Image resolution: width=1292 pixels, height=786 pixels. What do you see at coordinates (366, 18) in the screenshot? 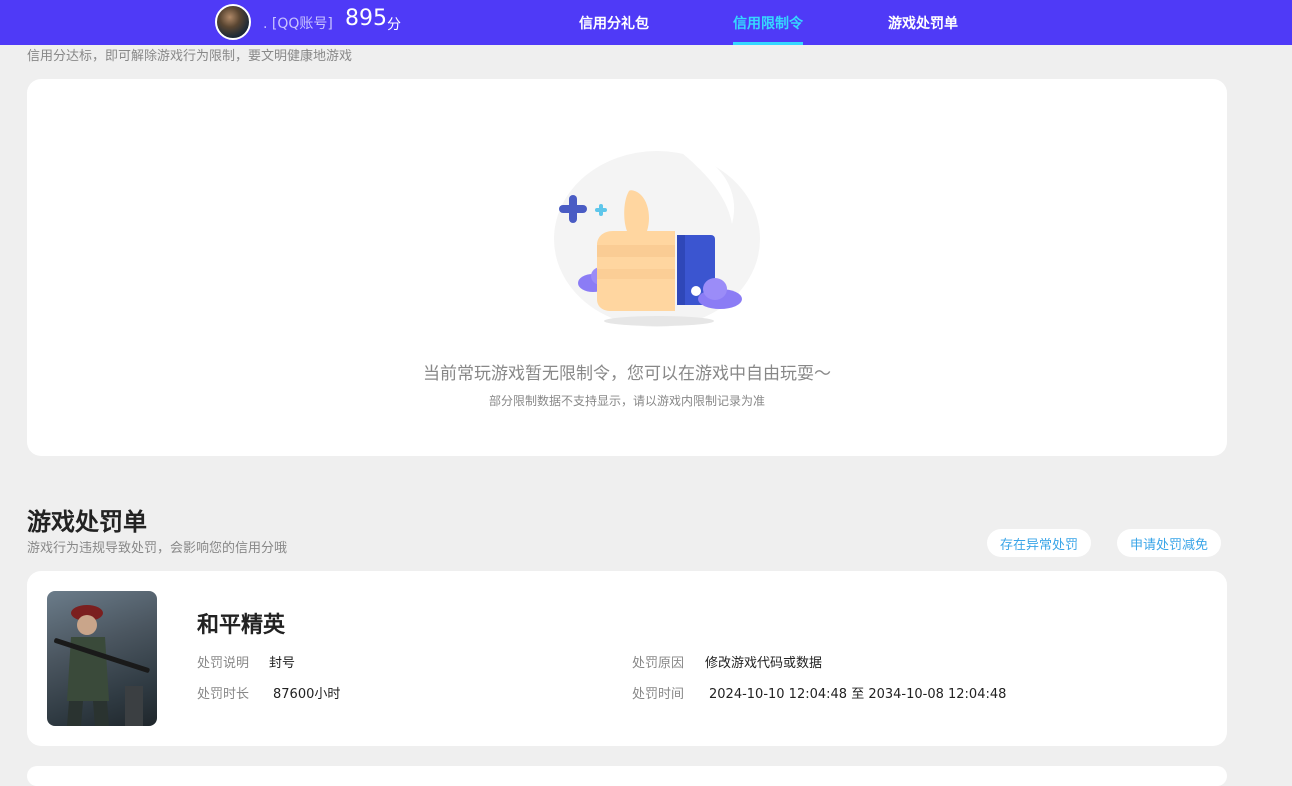
I see `credit-score: 895` at bounding box center [366, 18].